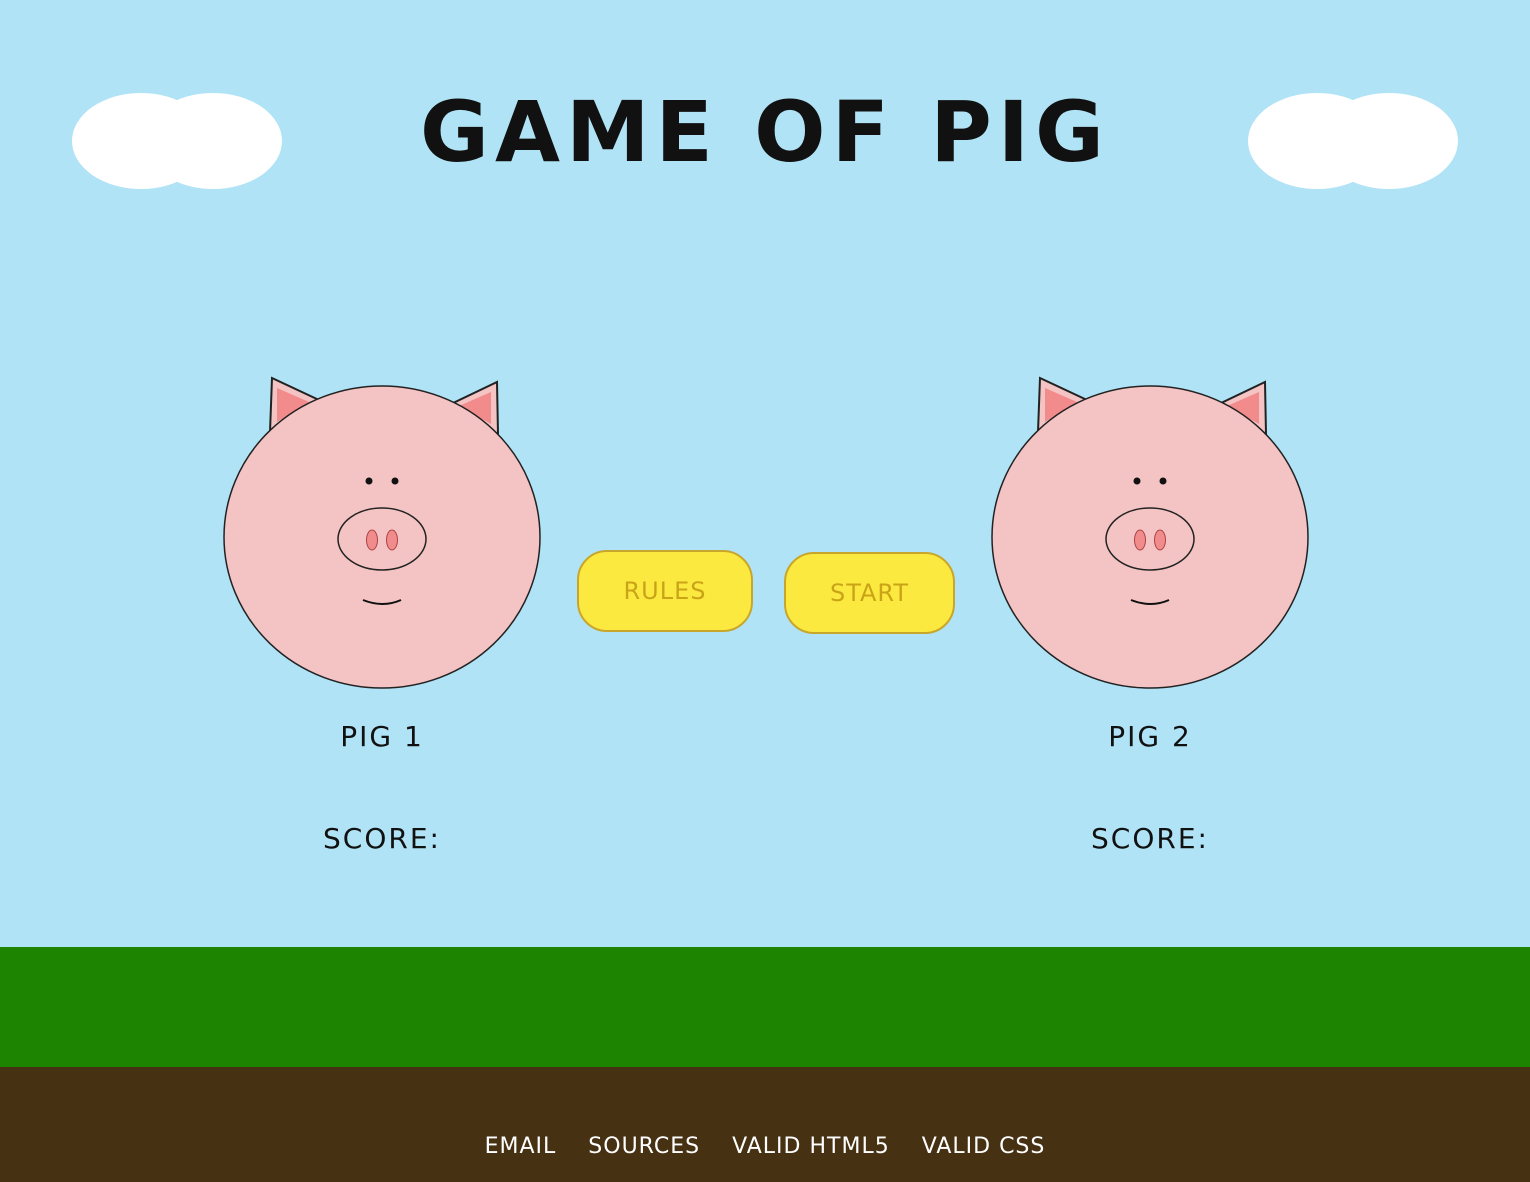 This screenshot has width=1530, height=1182. What do you see at coordinates (765, 1007) in the screenshot?
I see `grass-strip` at bounding box center [765, 1007].